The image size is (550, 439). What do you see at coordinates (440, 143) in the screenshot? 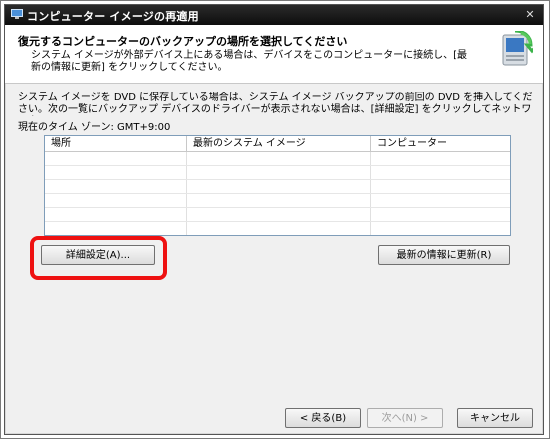
I see `column-header-computer: コンピューター` at bounding box center [440, 143].